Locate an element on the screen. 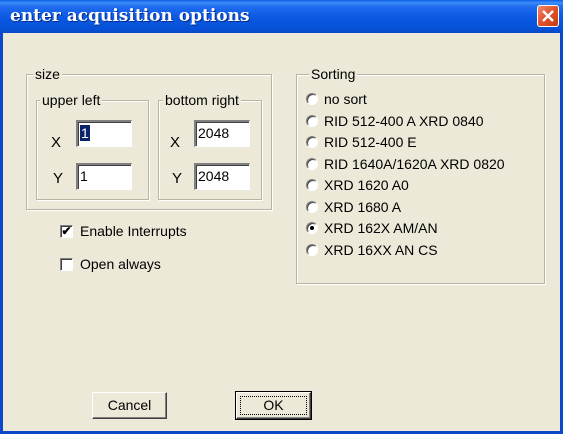 The image size is (563, 434). open-always-checkbox: Open always is located at coordinates (135, 265).